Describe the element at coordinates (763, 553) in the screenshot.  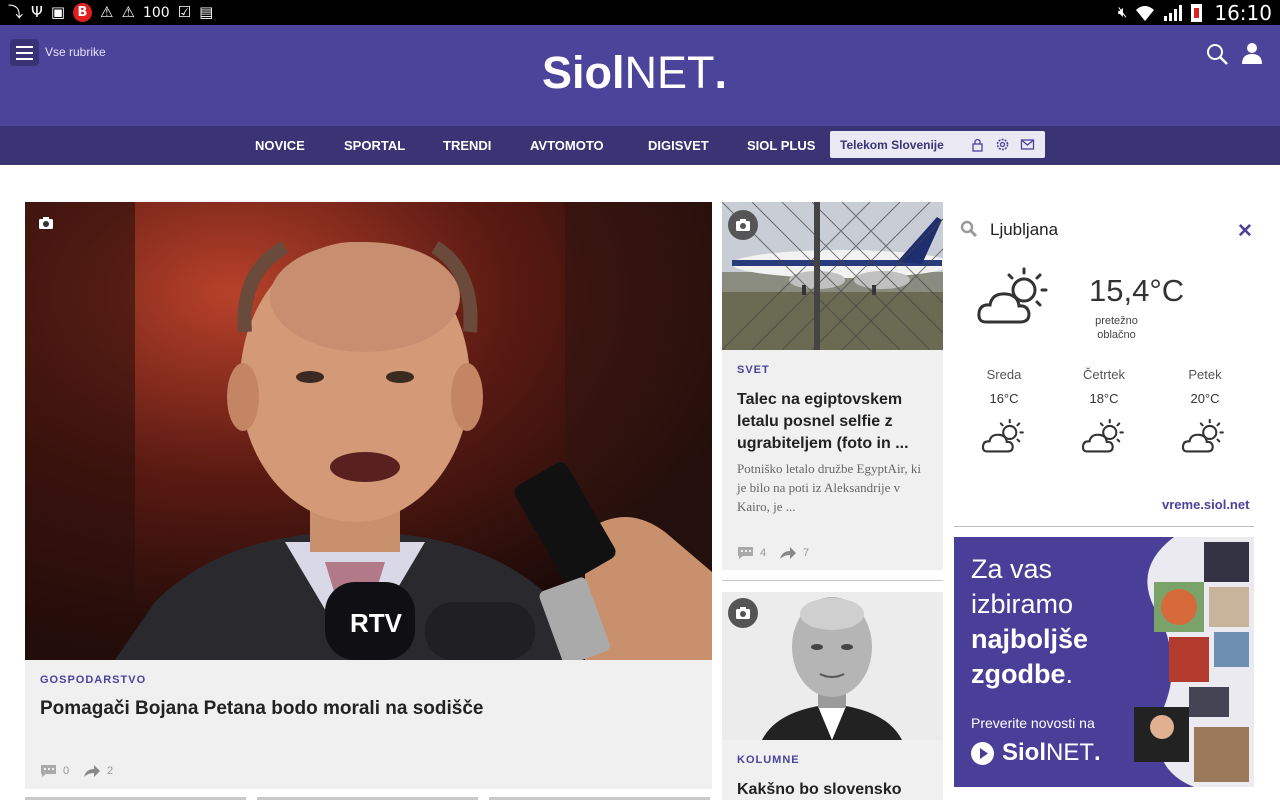
I see `comment-count-value: 4` at that location.